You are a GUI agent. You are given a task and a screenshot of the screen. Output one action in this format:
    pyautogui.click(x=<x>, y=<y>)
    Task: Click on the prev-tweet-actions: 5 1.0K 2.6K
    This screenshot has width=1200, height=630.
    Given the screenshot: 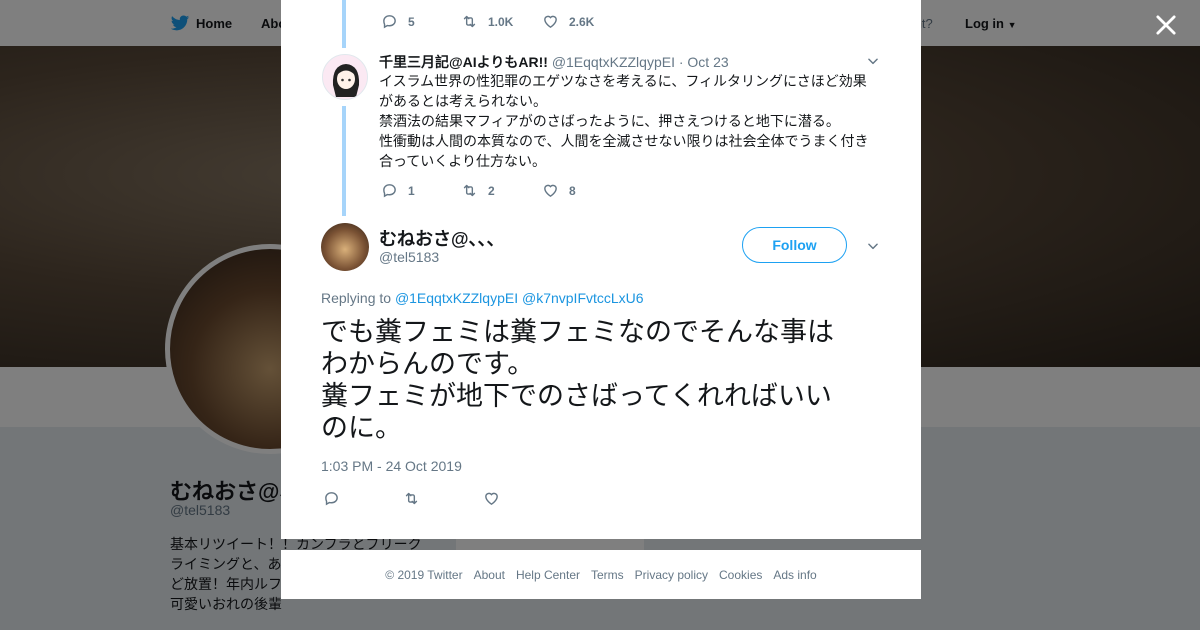 What is the action you would take?
    pyautogui.click(x=487, y=21)
    